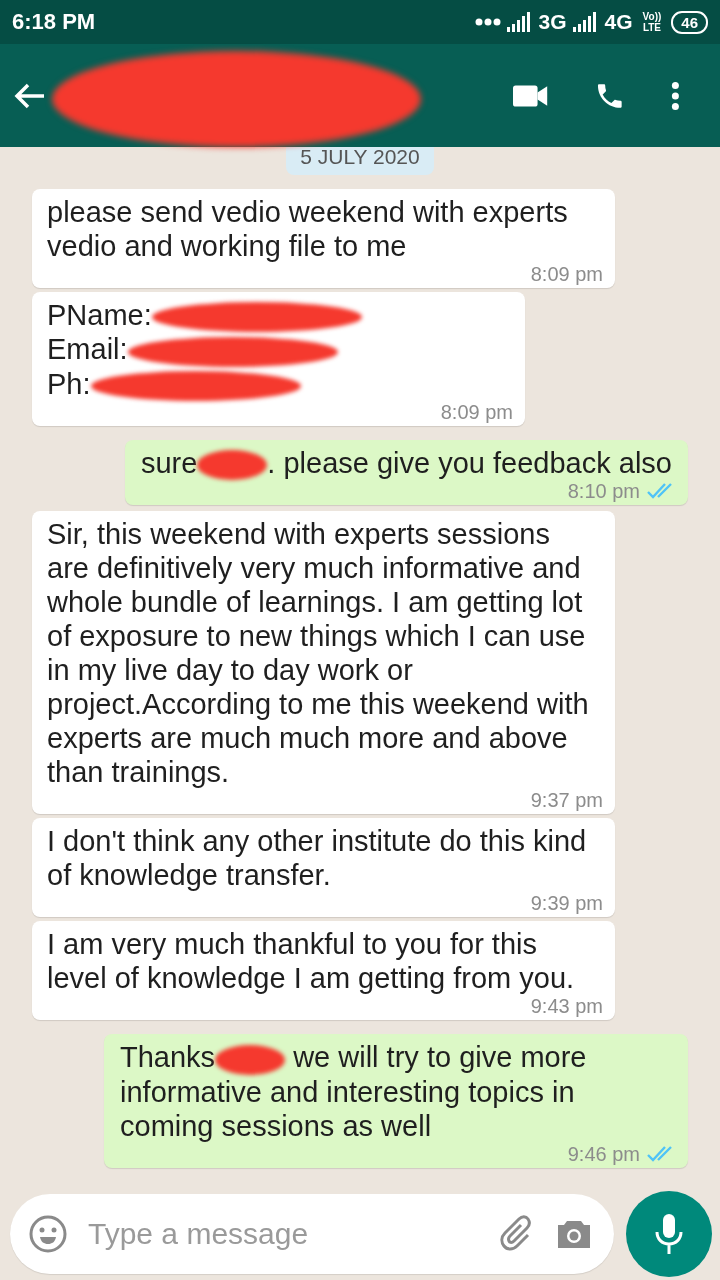 The width and height of the screenshot is (720, 1280). I want to click on volte-label: LTE, so click(652, 27).